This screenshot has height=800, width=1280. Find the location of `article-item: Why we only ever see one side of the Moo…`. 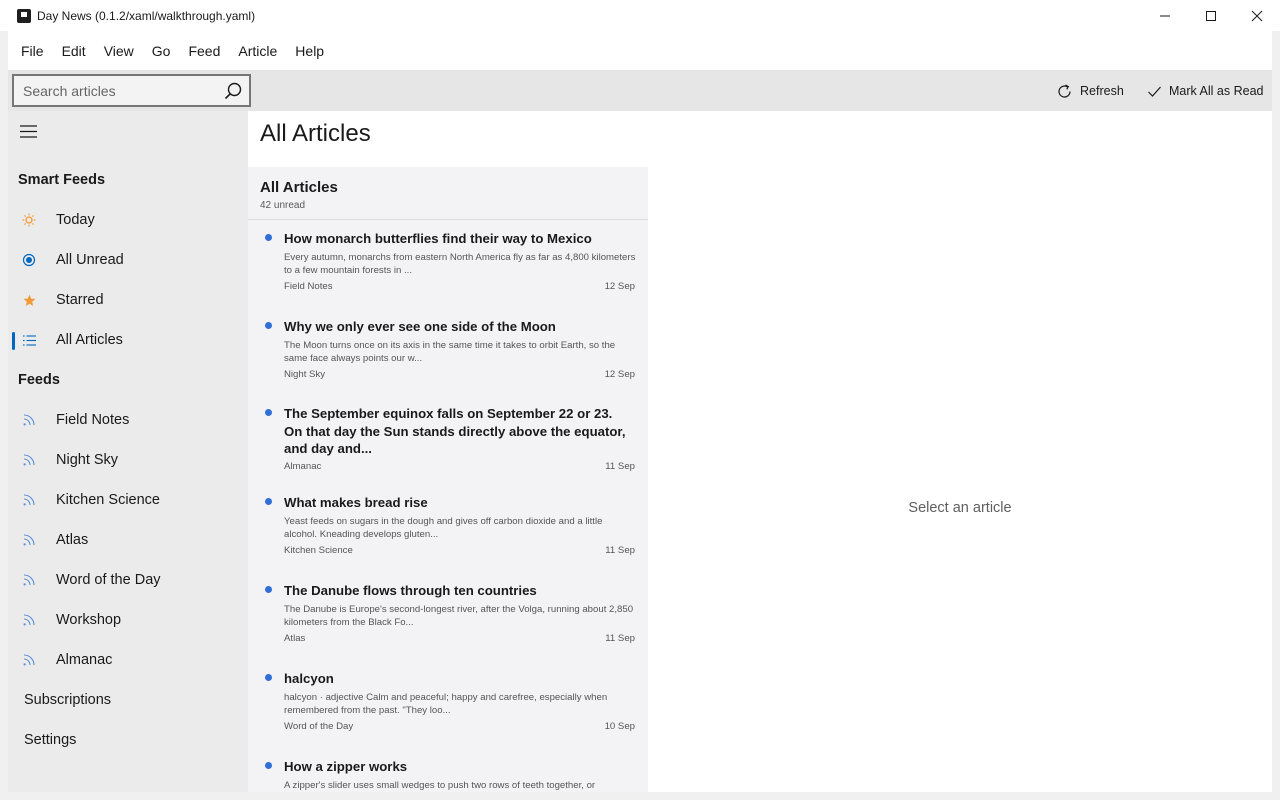

article-item: Why we only ever see one side of the Moo… is located at coordinates (448, 353).